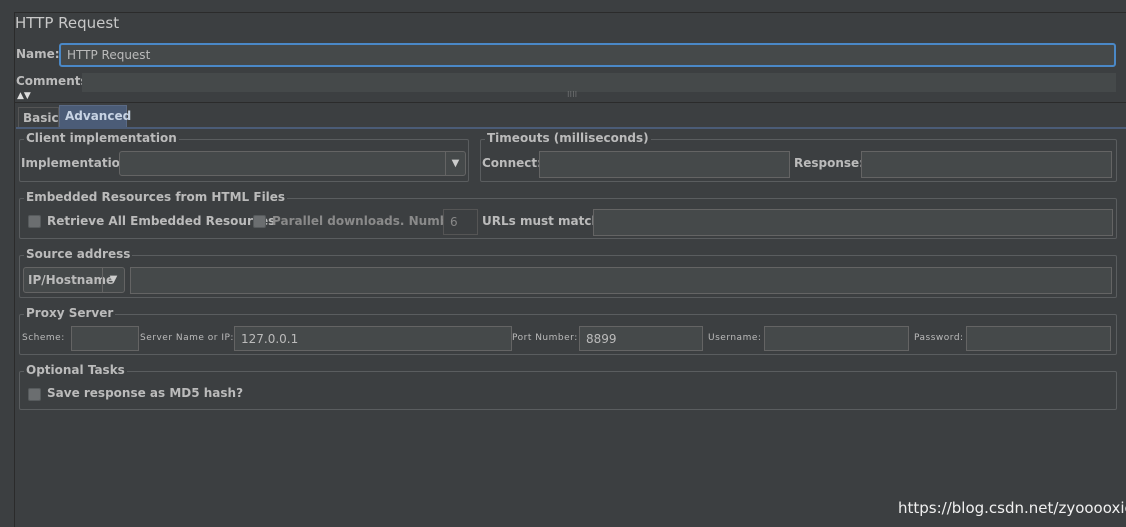 This screenshot has width=1126, height=527. What do you see at coordinates (512, 163) in the screenshot?
I see `connect-label: Connect:` at bounding box center [512, 163].